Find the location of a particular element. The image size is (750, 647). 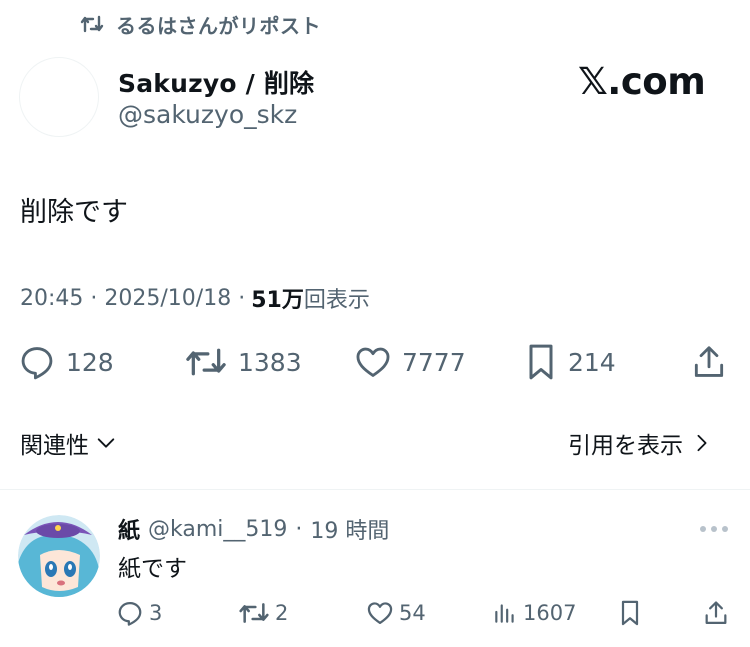

repost-count: 1383 is located at coordinates (270, 362).